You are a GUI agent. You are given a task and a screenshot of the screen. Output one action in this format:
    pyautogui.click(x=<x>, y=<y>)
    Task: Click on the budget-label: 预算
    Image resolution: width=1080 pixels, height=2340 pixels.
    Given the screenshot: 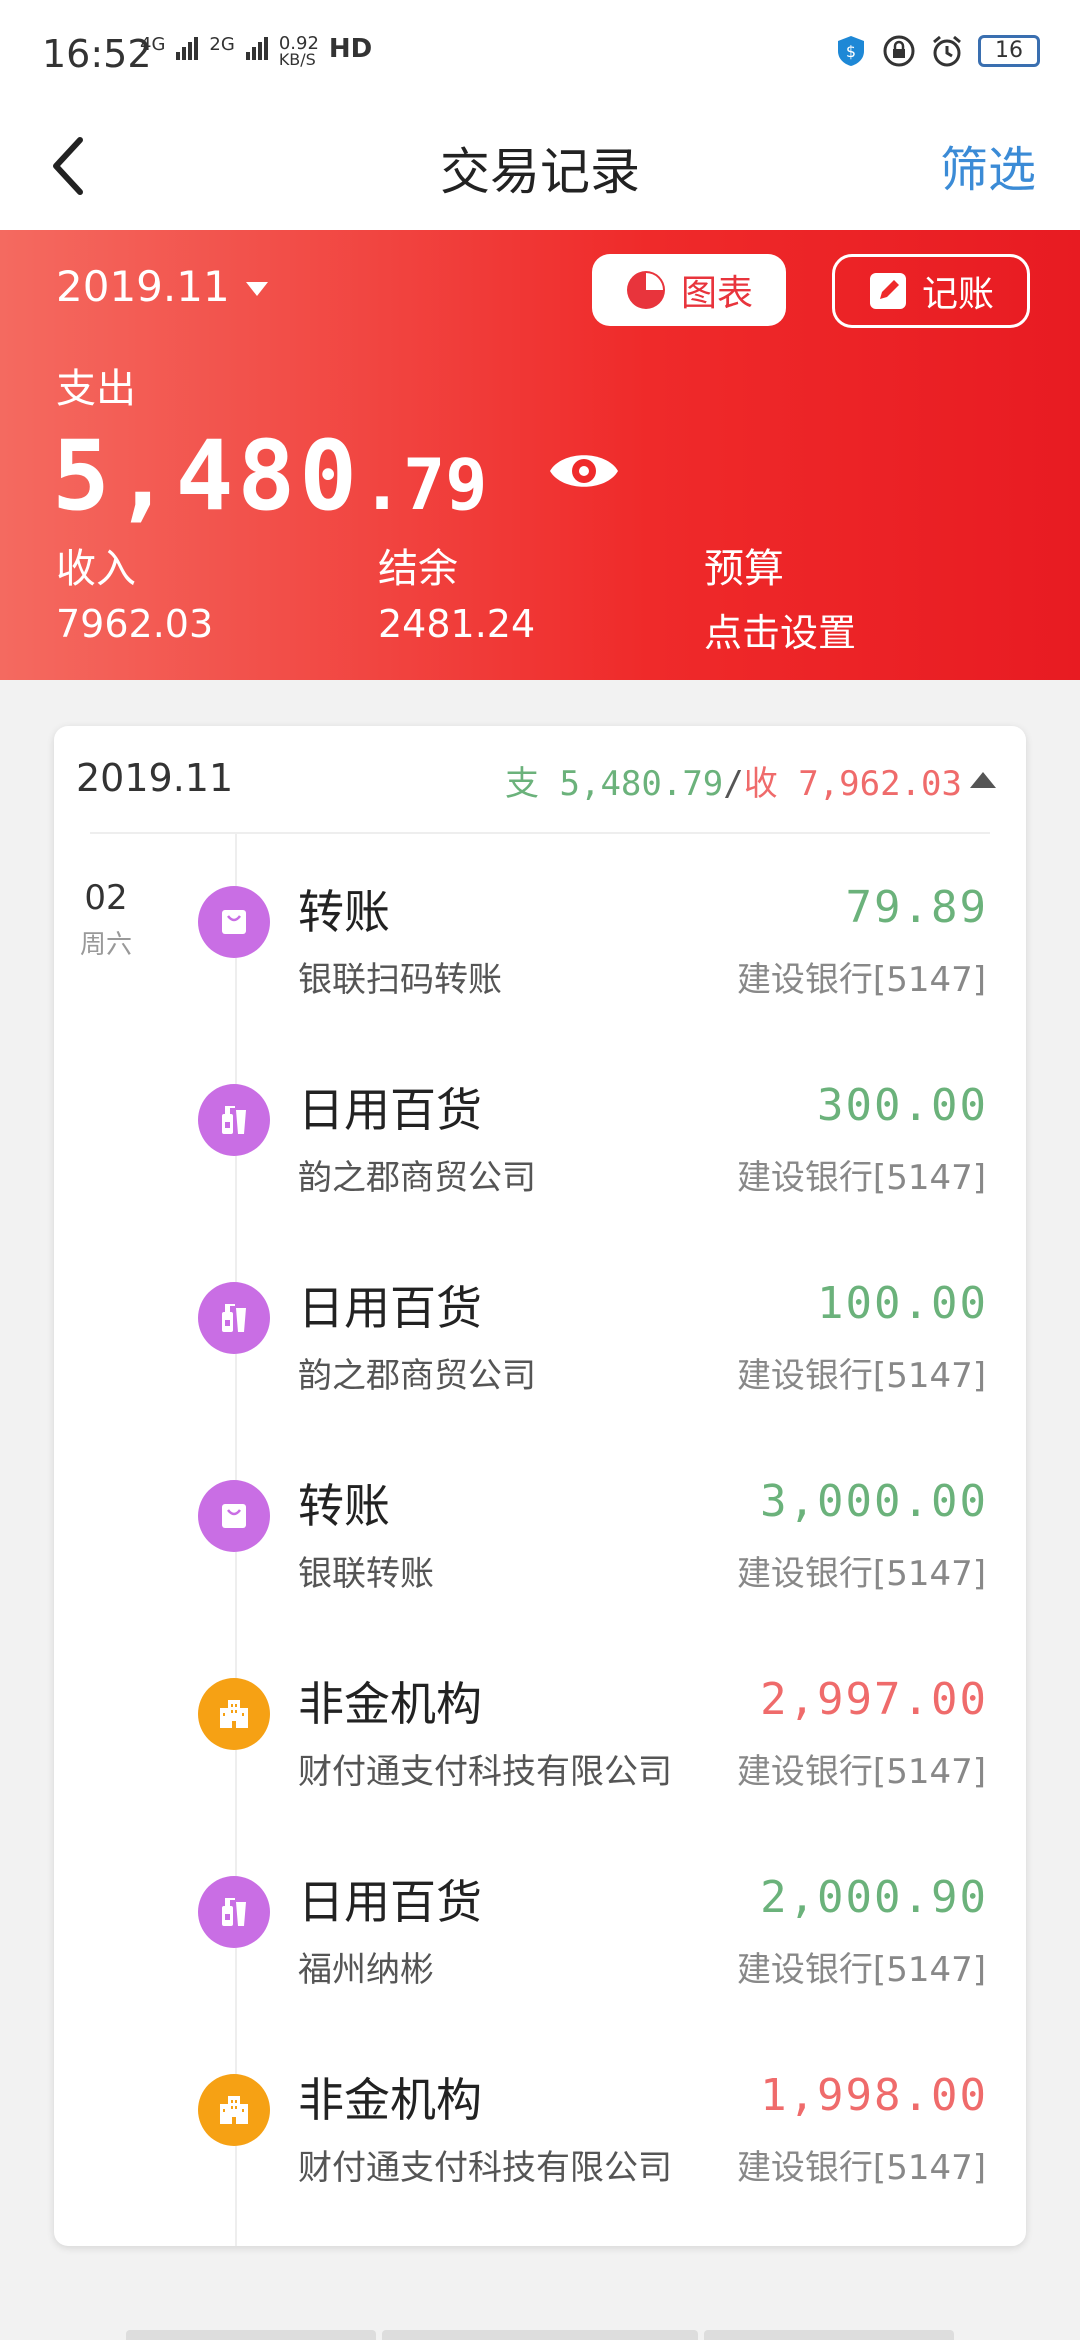 What is the action you would take?
    pyautogui.click(x=744, y=569)
    